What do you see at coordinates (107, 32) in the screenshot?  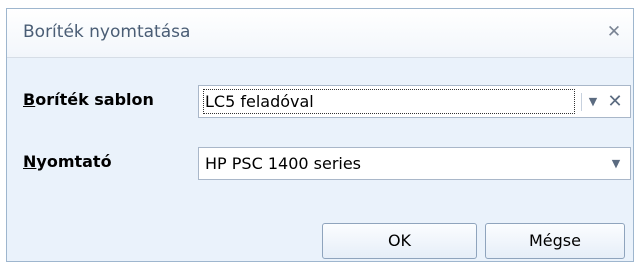 I see `dialog-title: Boríték nyomtatása` at bounding box center [107, 32].